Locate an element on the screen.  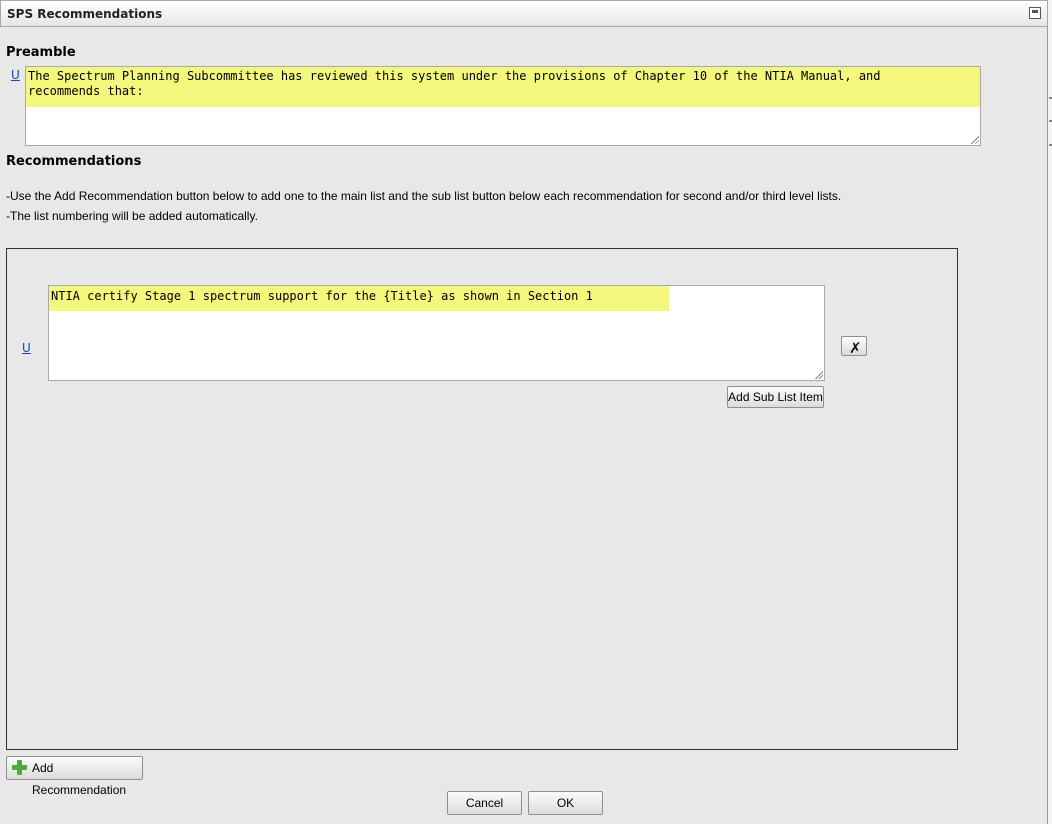
add-sub-list-item-button: Add Sub List Item is located at coordinates (775, 397).